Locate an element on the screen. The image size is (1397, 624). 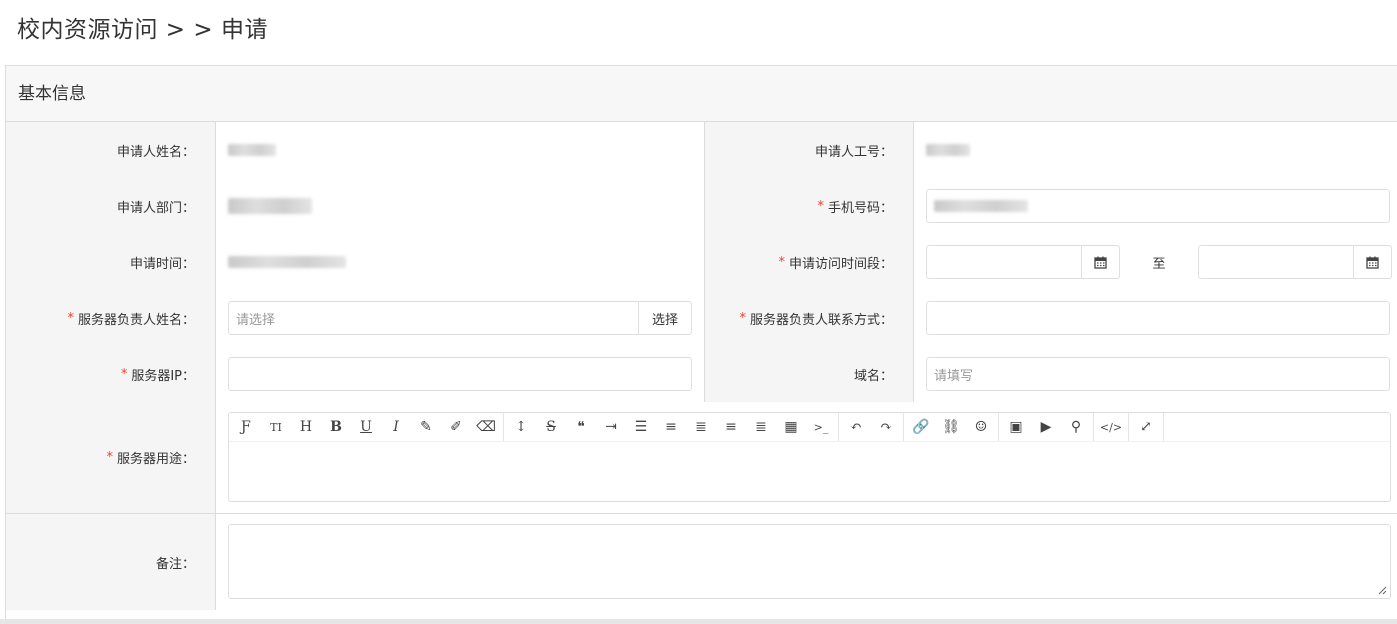
toolbar-group: ↶ ↷ is located at coordinates (871, 427).